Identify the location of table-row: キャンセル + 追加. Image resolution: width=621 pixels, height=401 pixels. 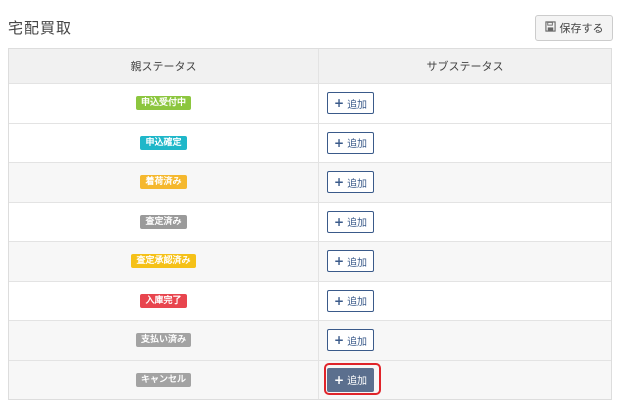
(310, 379).